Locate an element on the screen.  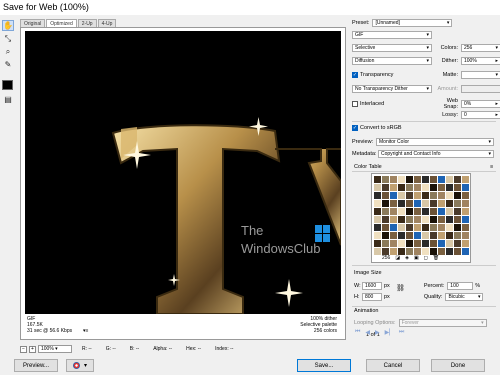
zoom-in-button: + is located at coordinates (32, 349).